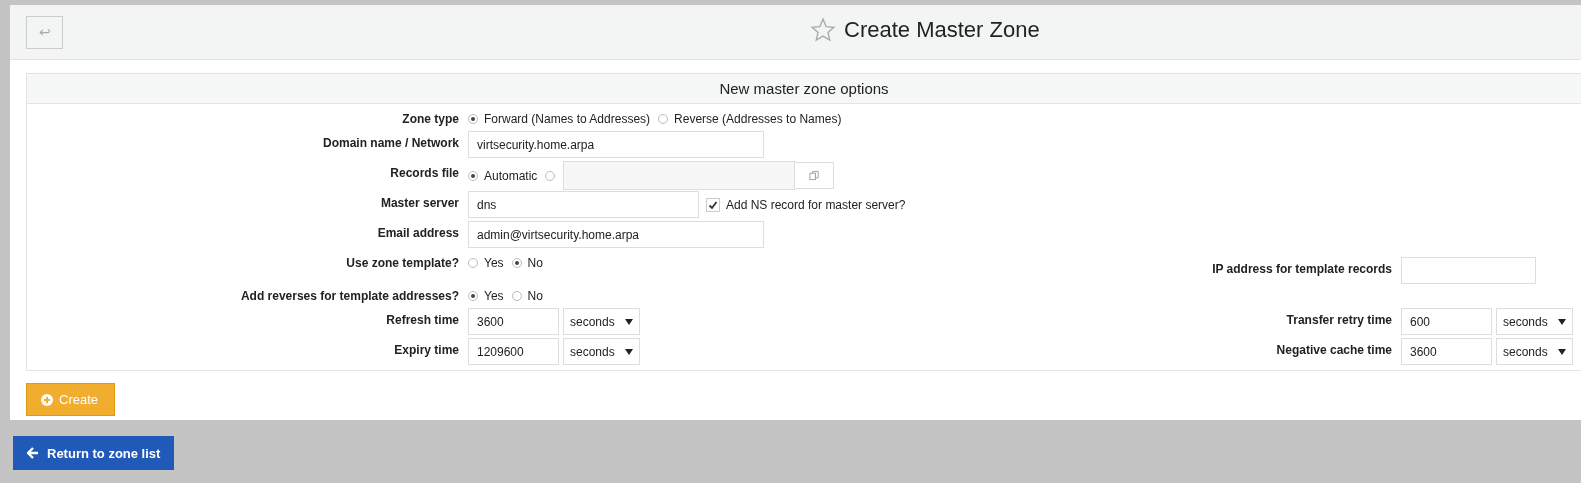  I want to click on text-field, so click(1468, 270).